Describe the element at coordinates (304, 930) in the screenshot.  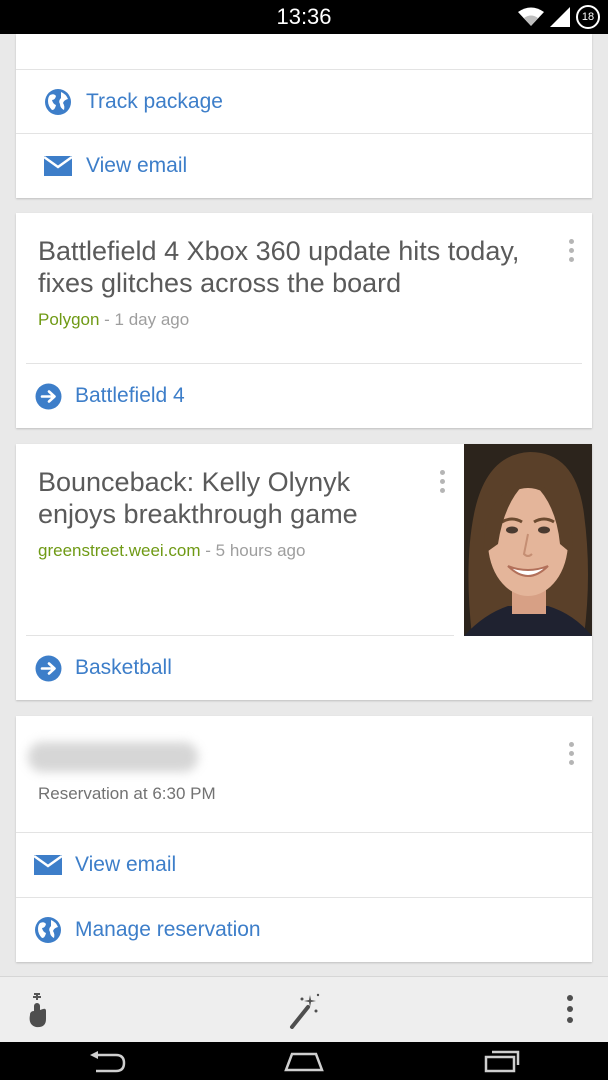
I see `manage-reservation-button: Manage reservation` at that location.